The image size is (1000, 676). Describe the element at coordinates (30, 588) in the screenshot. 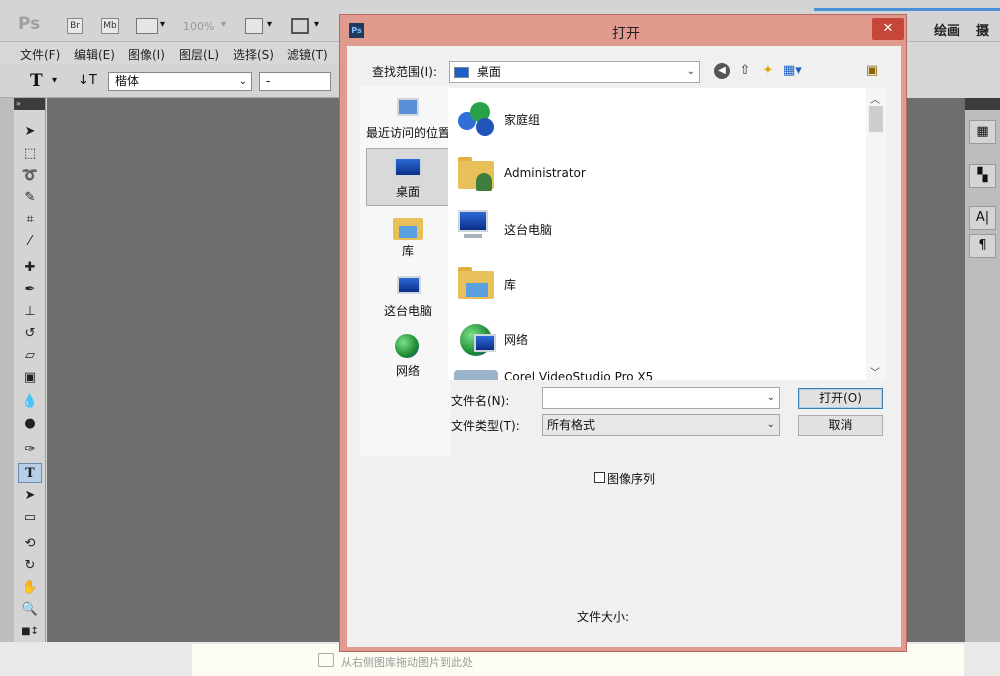

I see `hand-tool-icon: ✋` at that location.